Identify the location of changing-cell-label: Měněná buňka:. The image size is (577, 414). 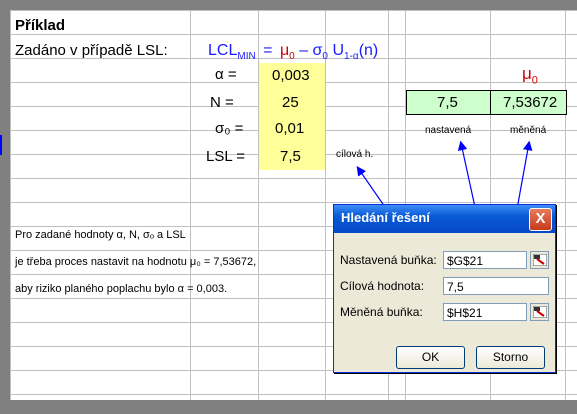
(381, 312).